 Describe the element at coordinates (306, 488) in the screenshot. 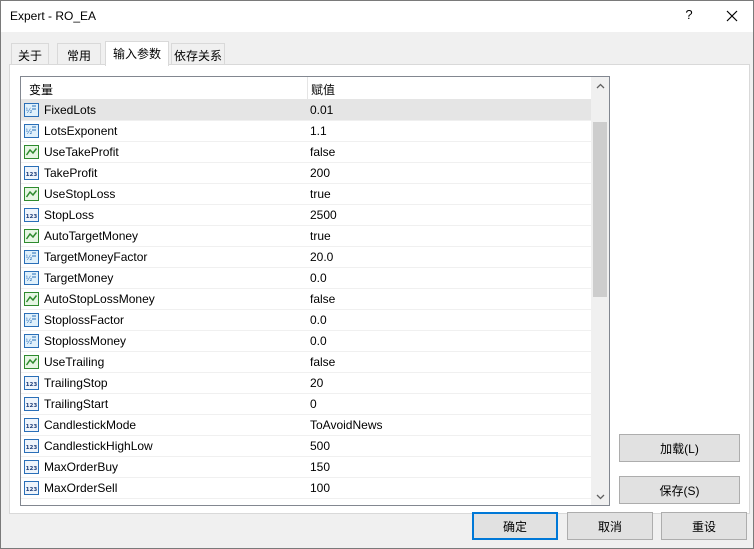

I see `parameter-row: 123 MaxOrderSell 100` at that location.